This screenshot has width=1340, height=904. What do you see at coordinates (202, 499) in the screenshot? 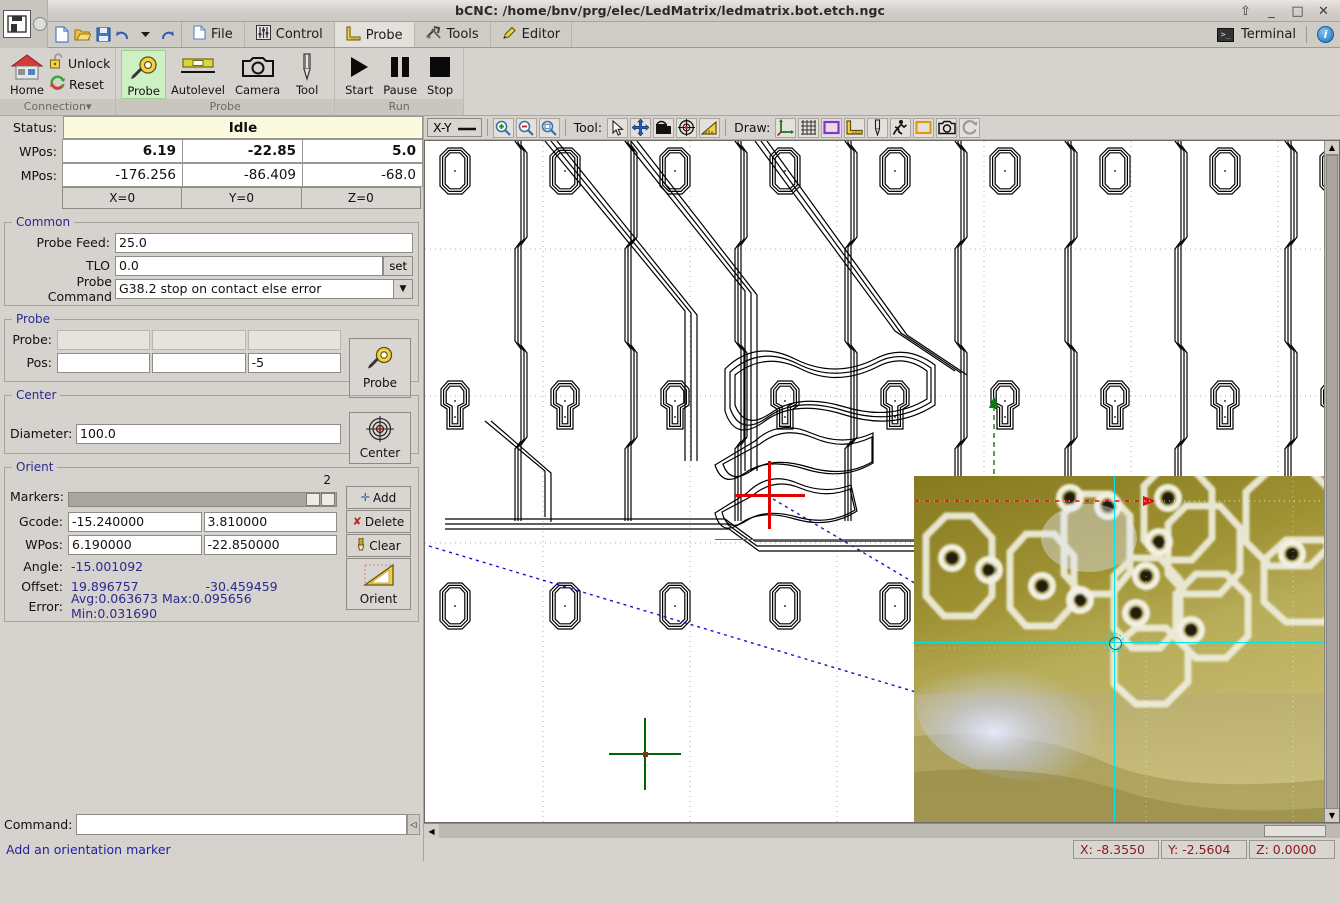
I see `markers-track` at bounding box center [202, 499].